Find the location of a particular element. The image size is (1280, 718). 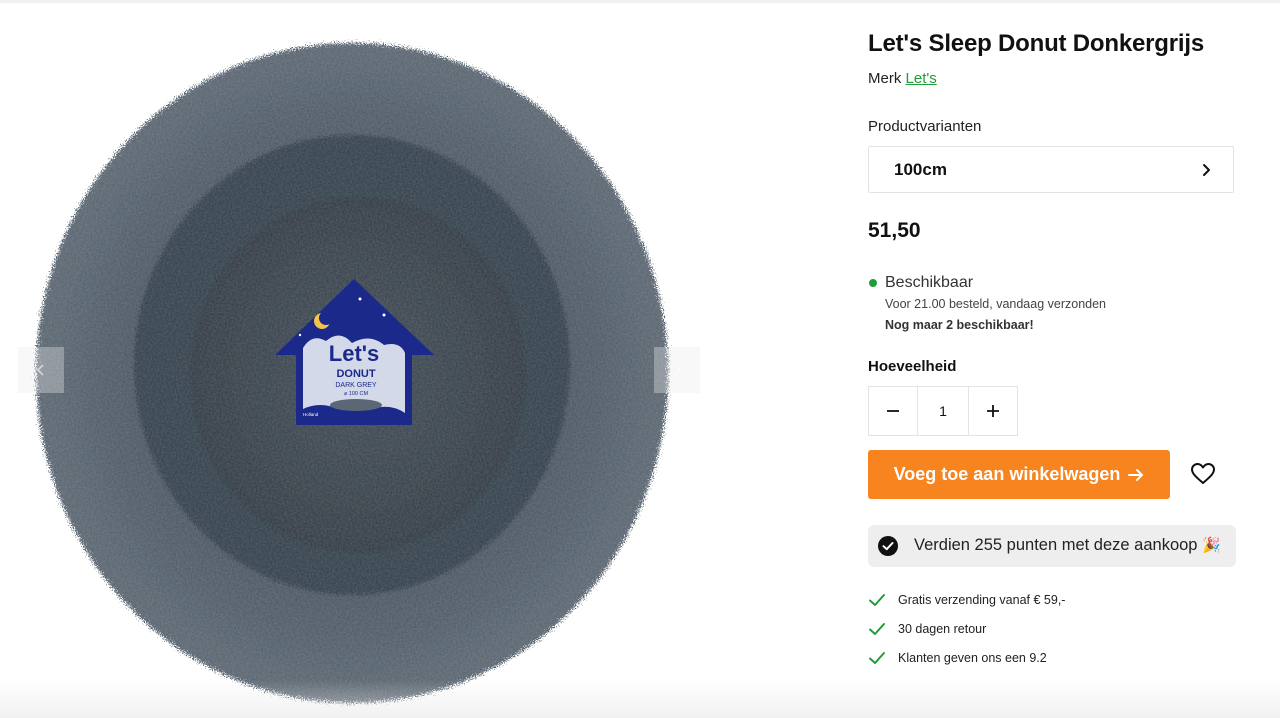

party-icon: 🎉 is located at coordinates (1211, 545).